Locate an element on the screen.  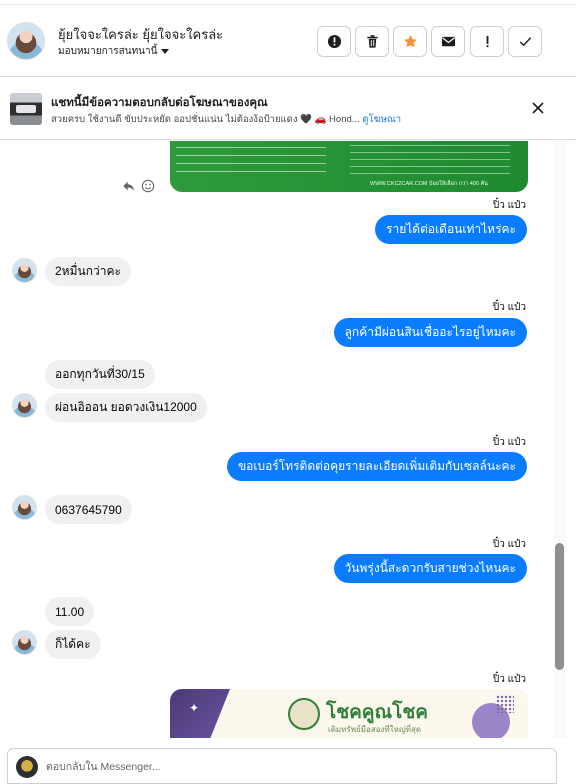
outgoing-message: ลูกค้ามีผ่อนสินเชื่ออะไรอยู่ไหมคะ is located at coordinates (430, 332).